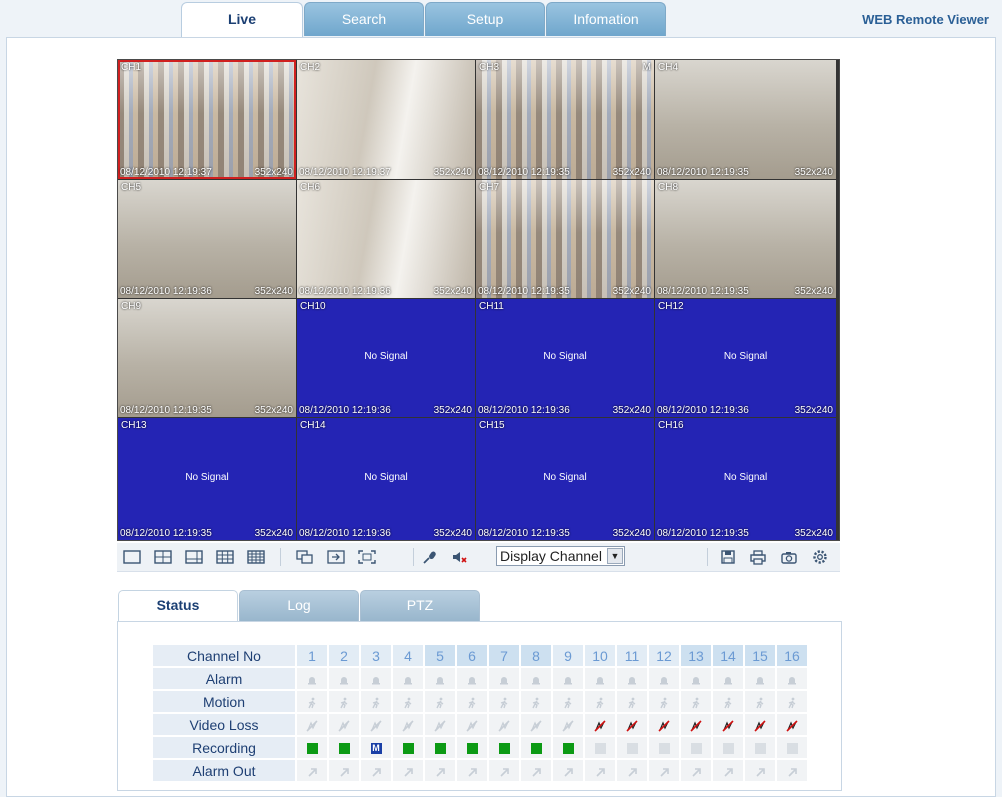 The width and height of the screenshot is (1002, 797). What do you see at coordinates (131, 187) in the screenshot?
I see `channel-label: CH5` at bounding box center [131, 187].